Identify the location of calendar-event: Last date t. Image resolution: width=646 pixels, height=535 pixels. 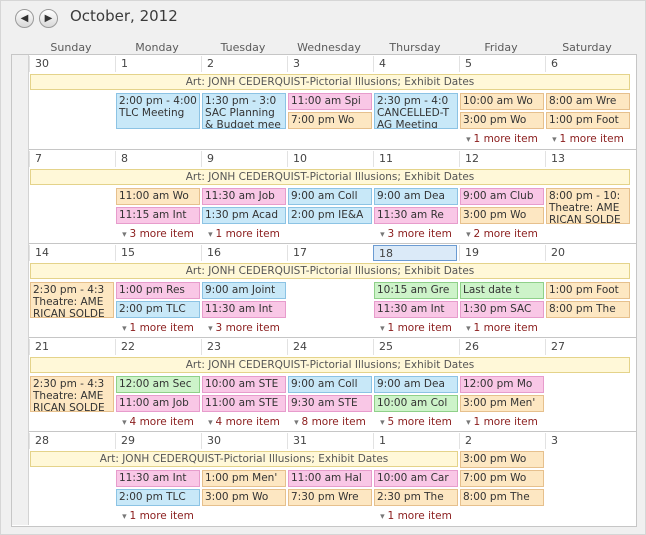
(502, 290).